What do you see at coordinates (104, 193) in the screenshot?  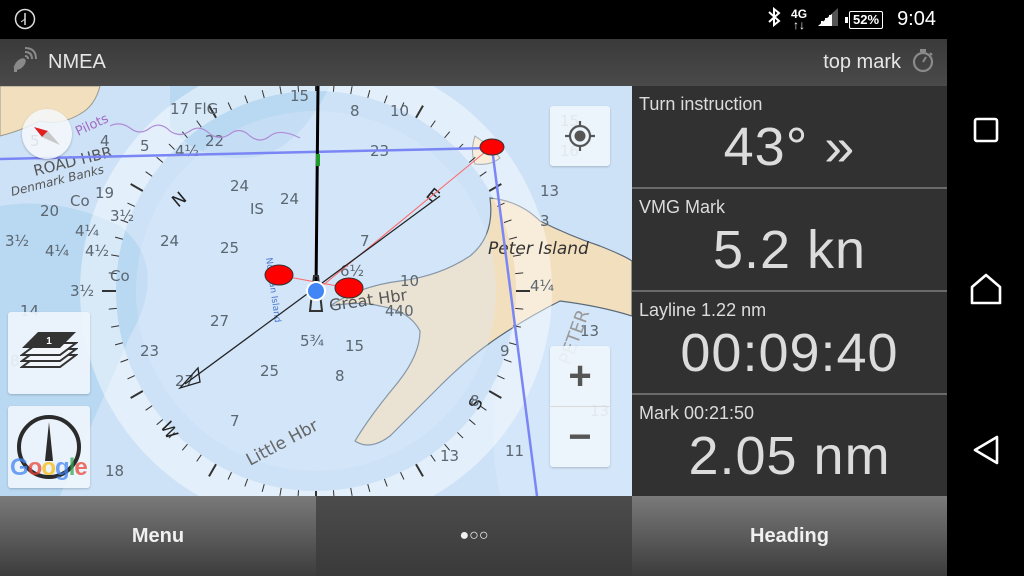 I see `svg-text: 19` at bounding box center [104, 193].